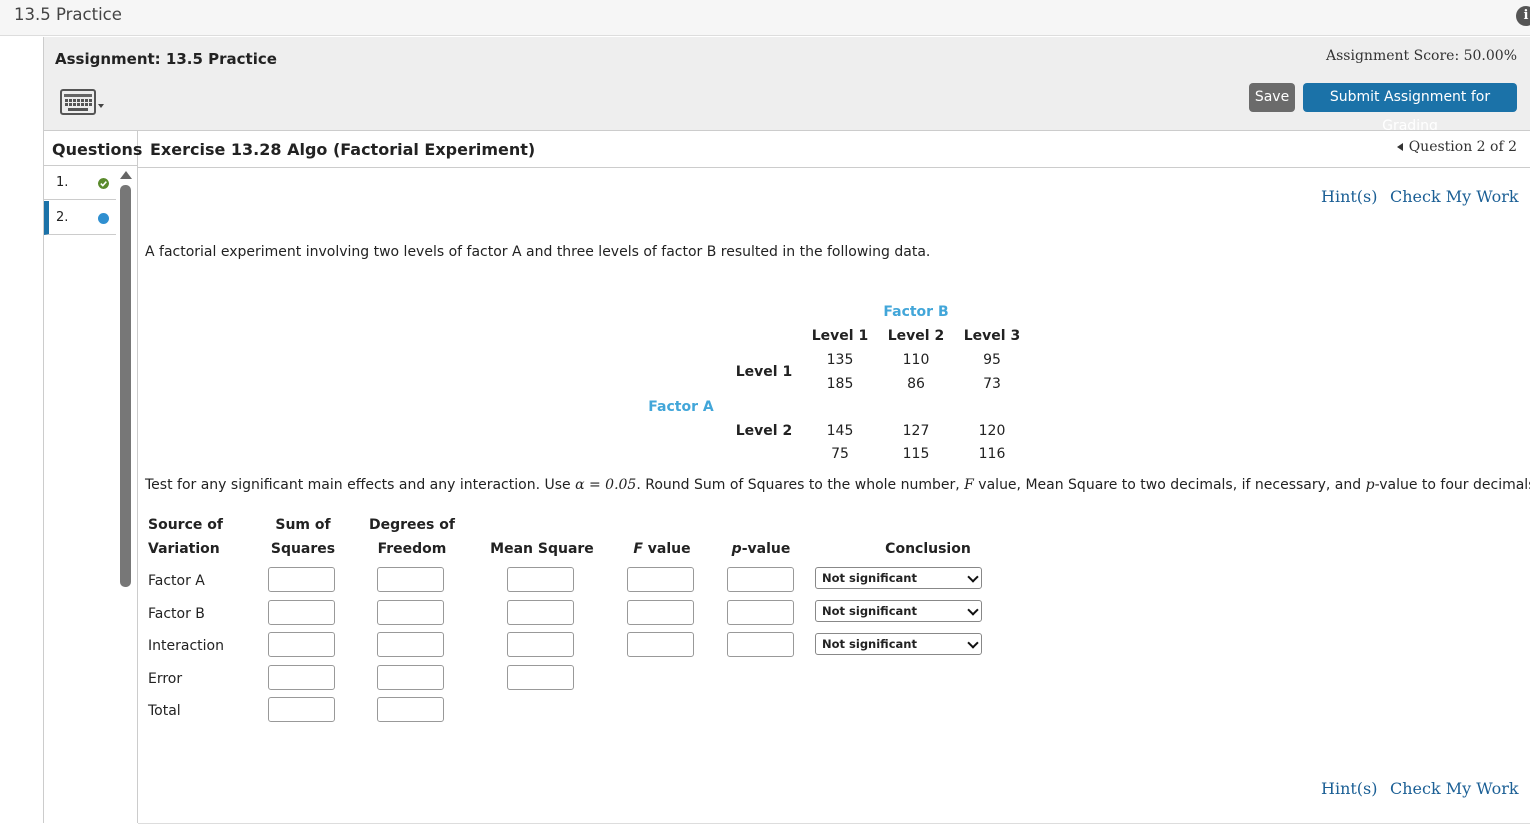 Image resolution: width=1530 pixels, height=824 pixels. What do you see at coordinates (93, 476) in the screenshot?
I see `questions-panel: Questions 1. 2.` at bounding box center [93, 476].